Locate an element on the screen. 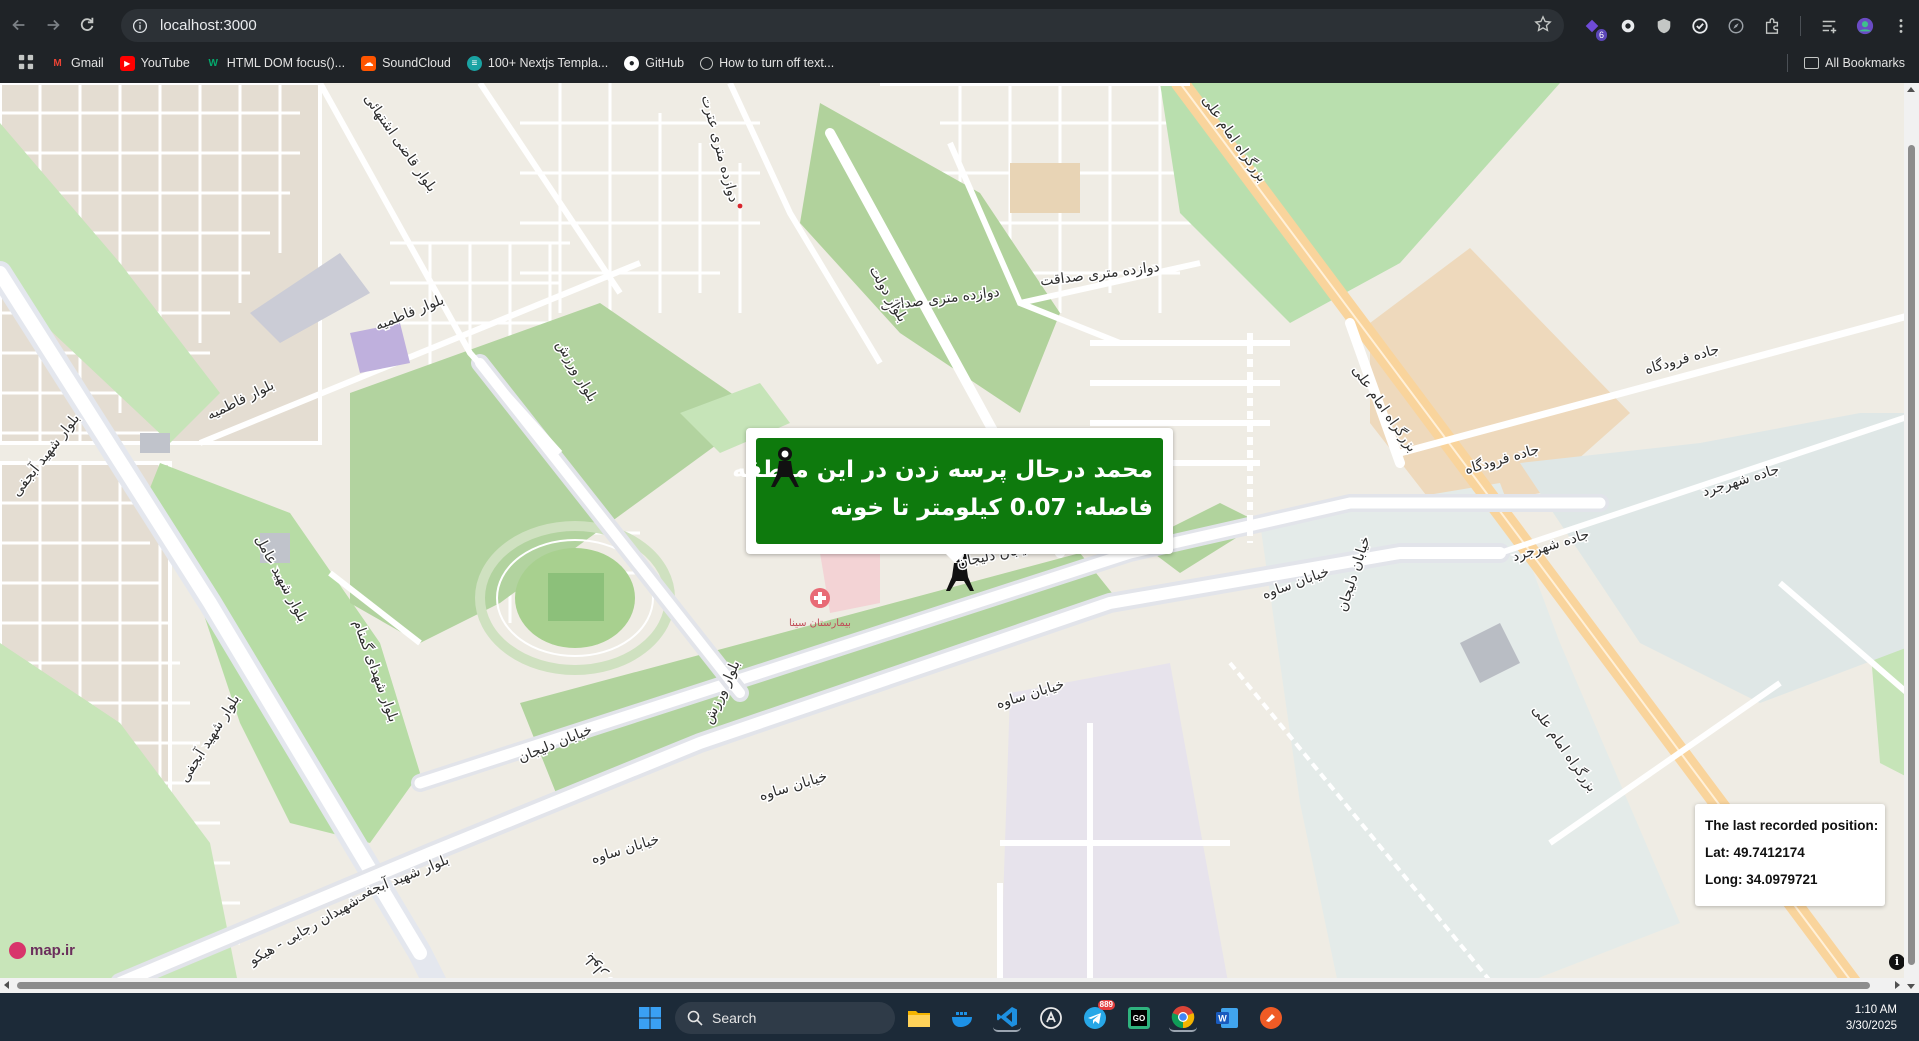 This screenshot has height=1041, width=1919. bookmark-label: Gmail is located at coordinates (87, 63).